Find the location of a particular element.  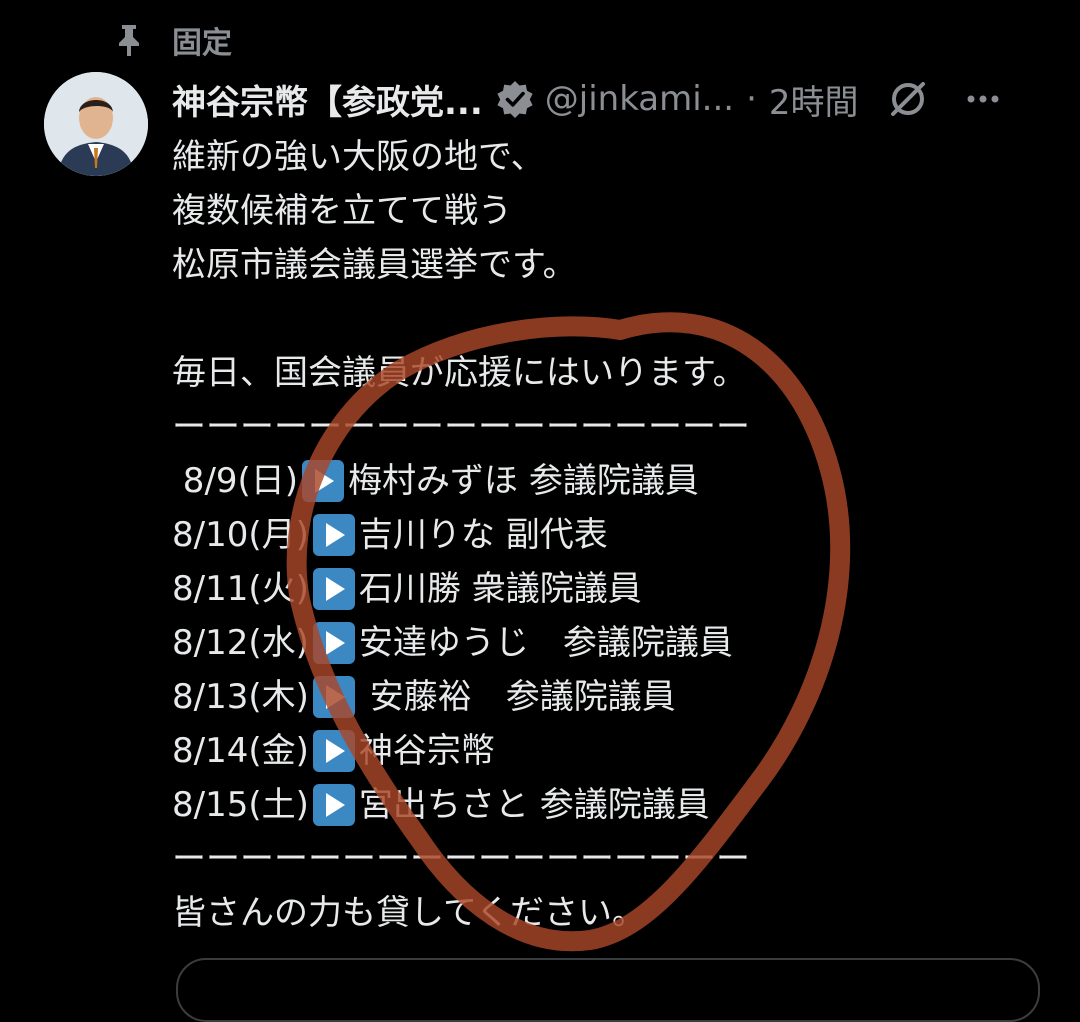

schedule-date: 8/12(水) is located at coordinates (240, 643).